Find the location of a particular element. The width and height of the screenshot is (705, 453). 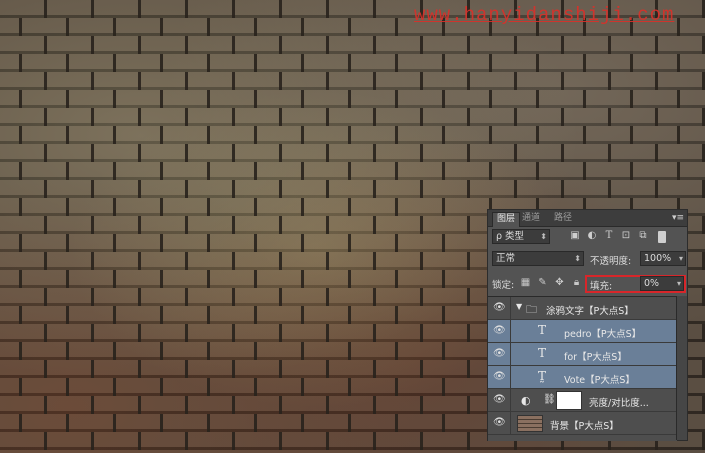

fill-value: 0% is located at coordinates (652, 283).